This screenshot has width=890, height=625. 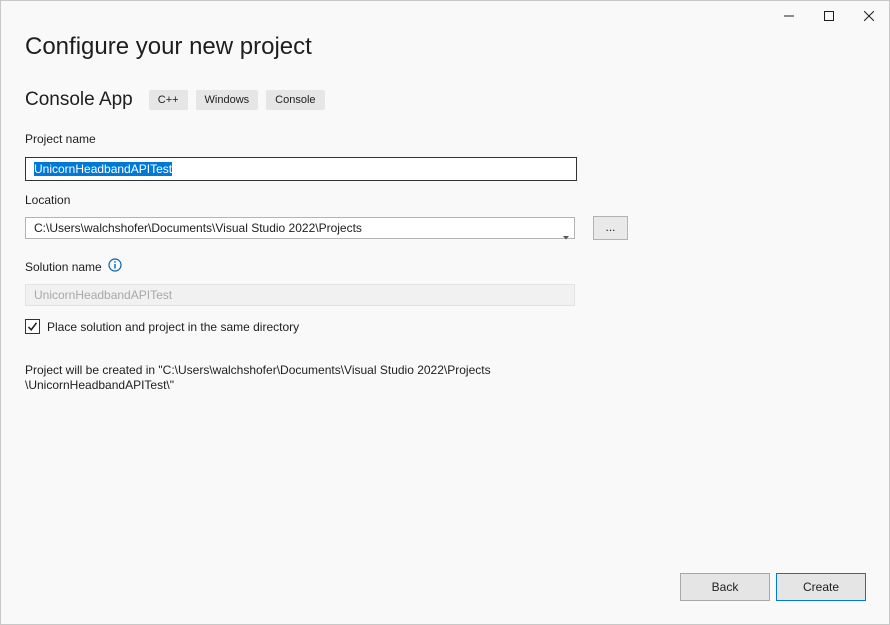 What do you see at coordinates (48, 200) in the screenshot?
I see `location-label: Location` at bounding box center [48, 200].